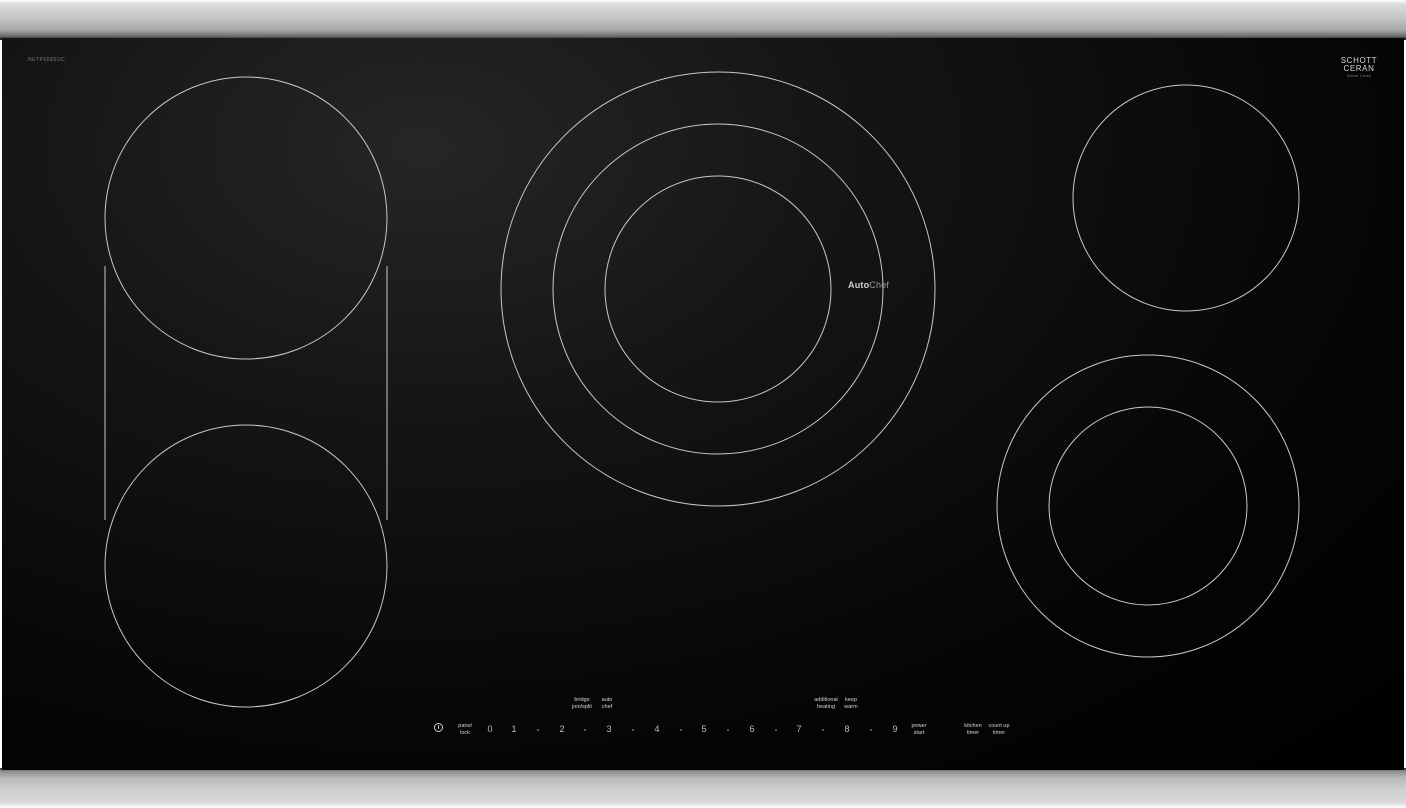 The width and height of the screenshot is (1406, 808). Describe the element at coordinates (607, 700) in the screenshot. I see `auto-chef-label-1: auto` at that location.